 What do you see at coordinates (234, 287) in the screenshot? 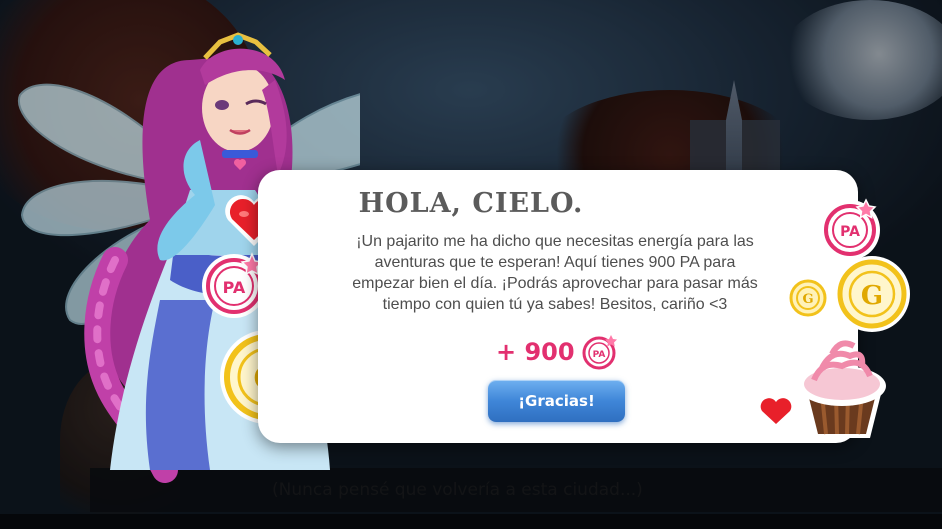
I see `pa-coin-label: PA` at bounding box center [234, 287].